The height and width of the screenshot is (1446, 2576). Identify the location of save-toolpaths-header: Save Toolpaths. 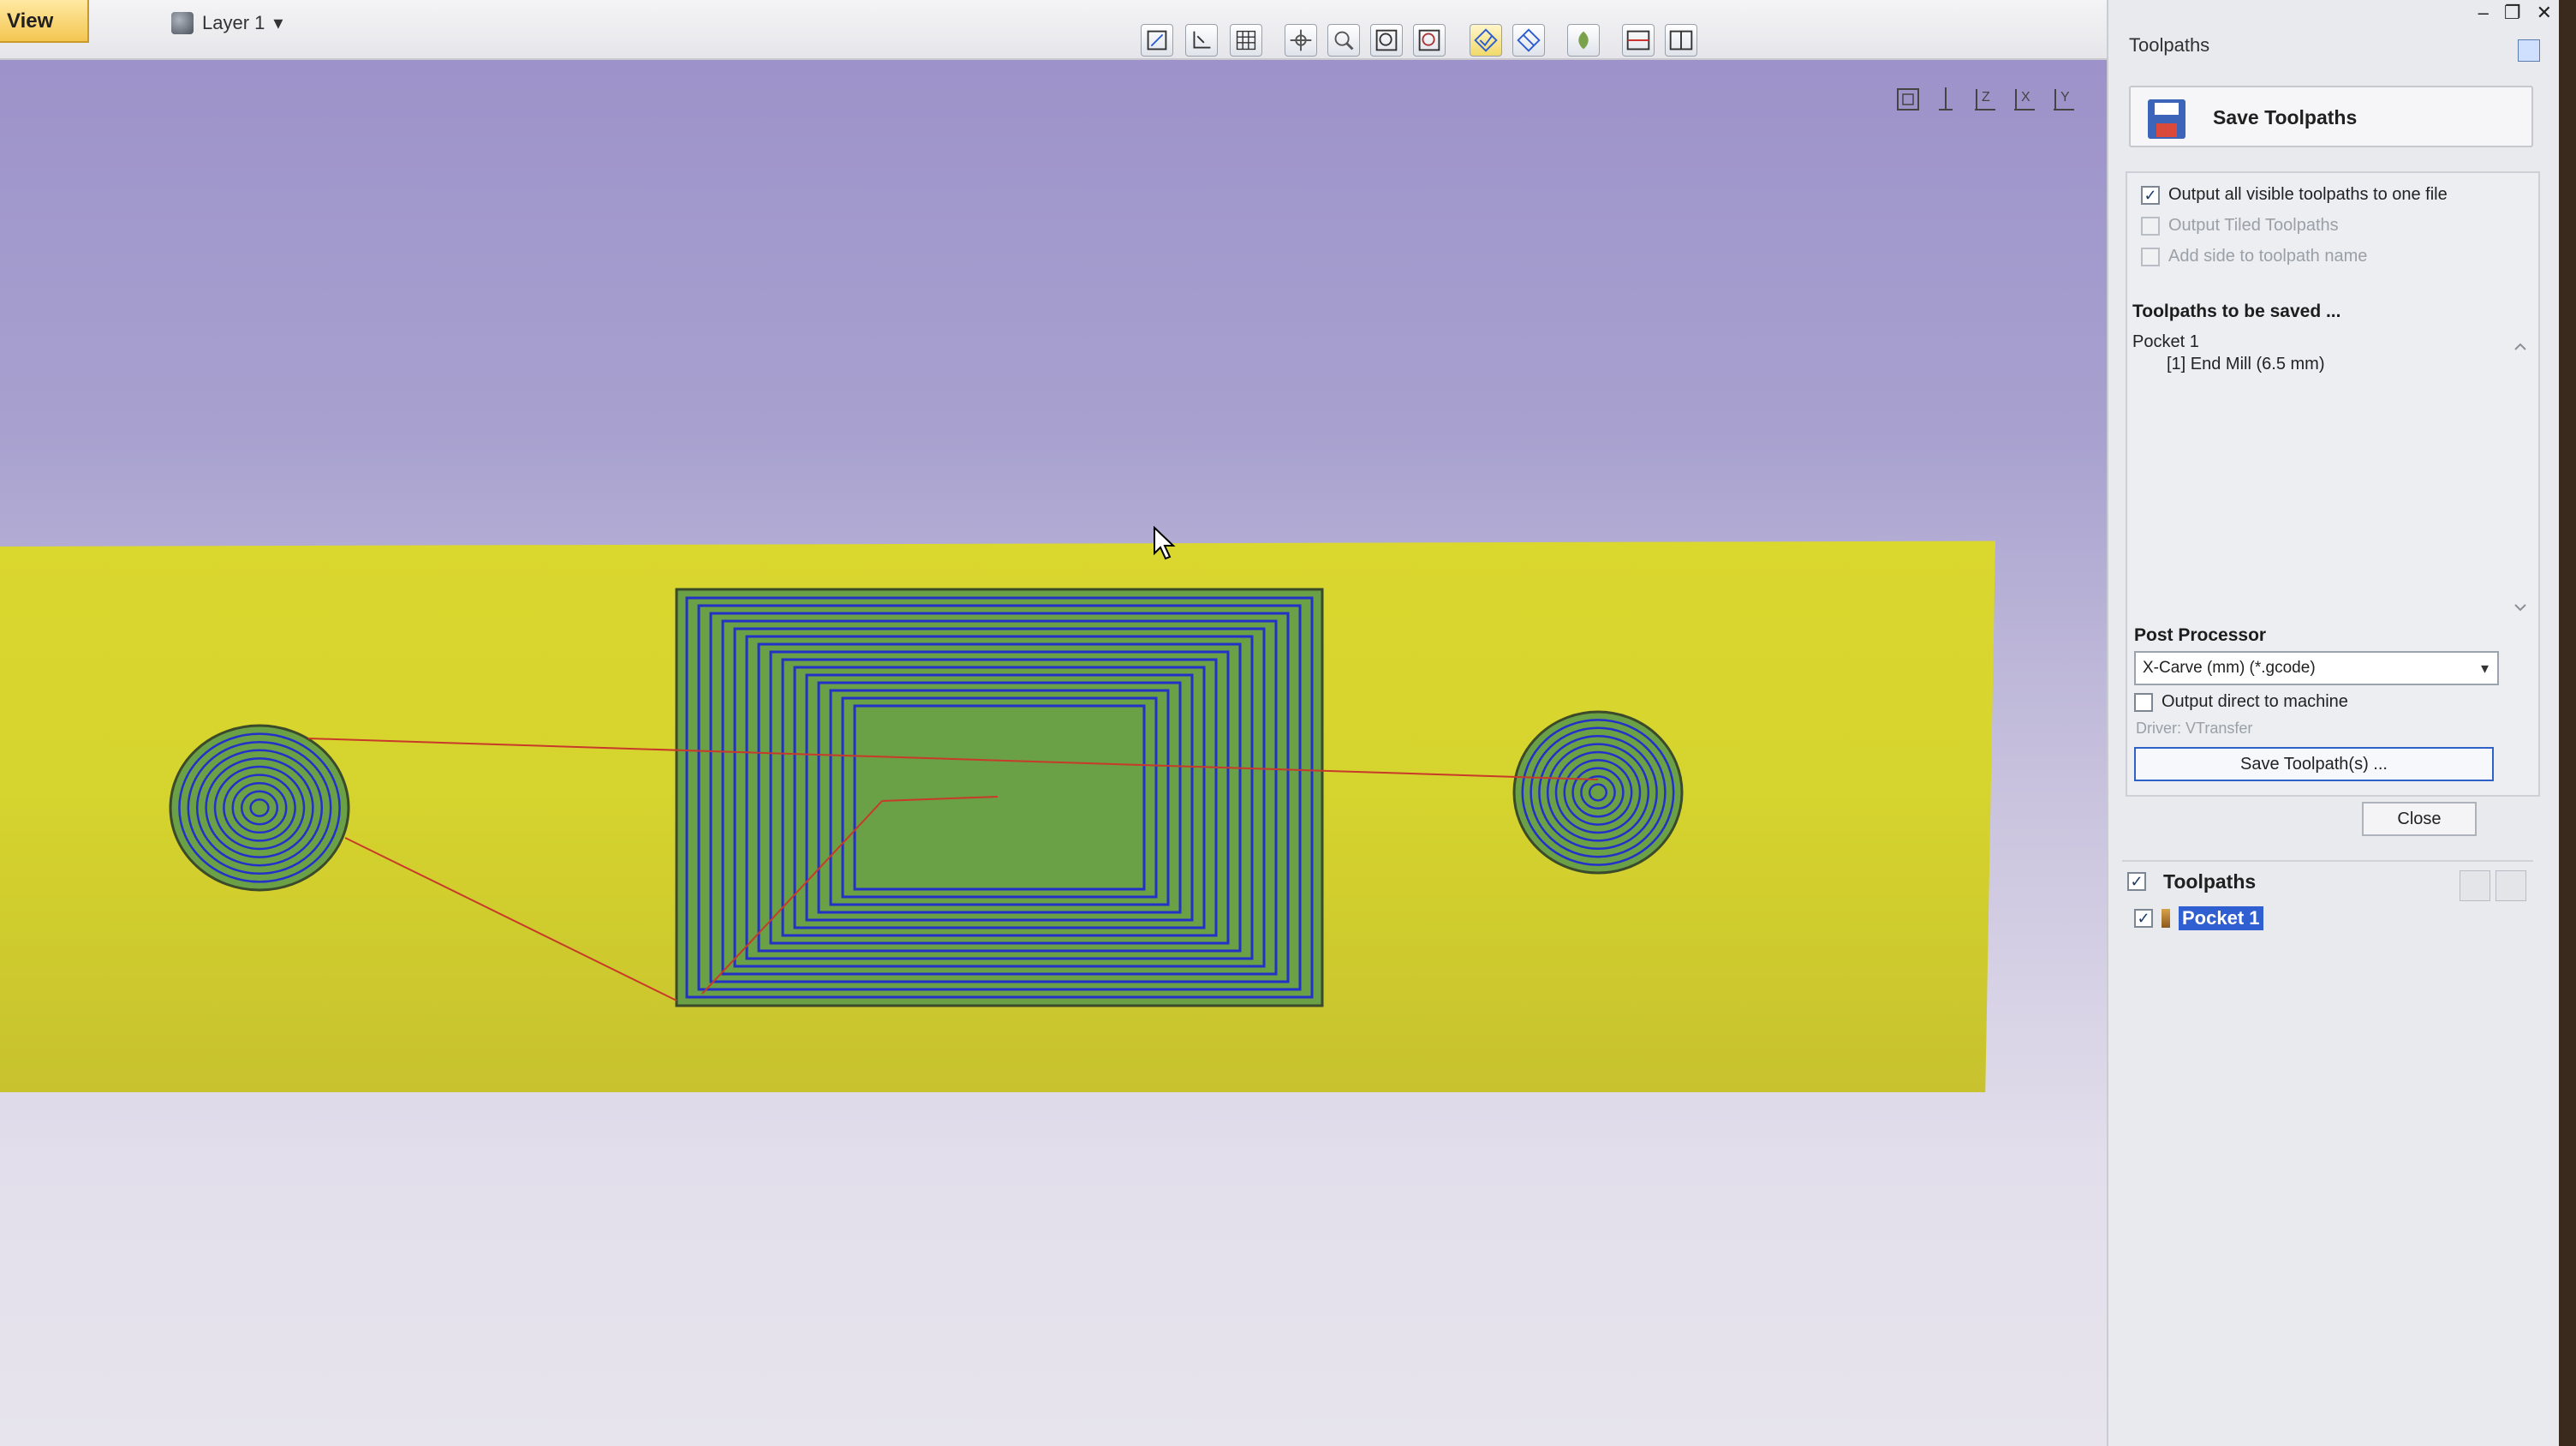
(2331, 117).